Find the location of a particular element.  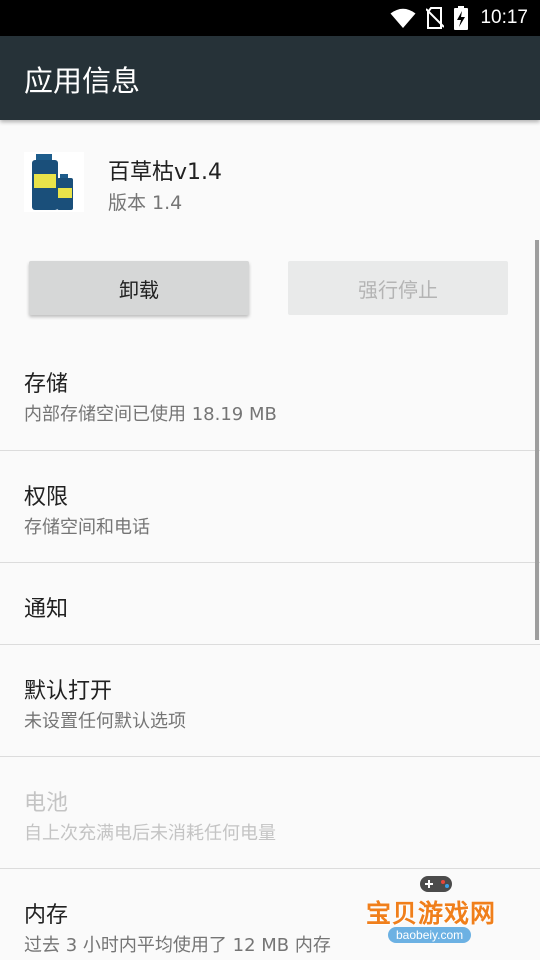

no-sim-icon is located at coordinates (435, 18).